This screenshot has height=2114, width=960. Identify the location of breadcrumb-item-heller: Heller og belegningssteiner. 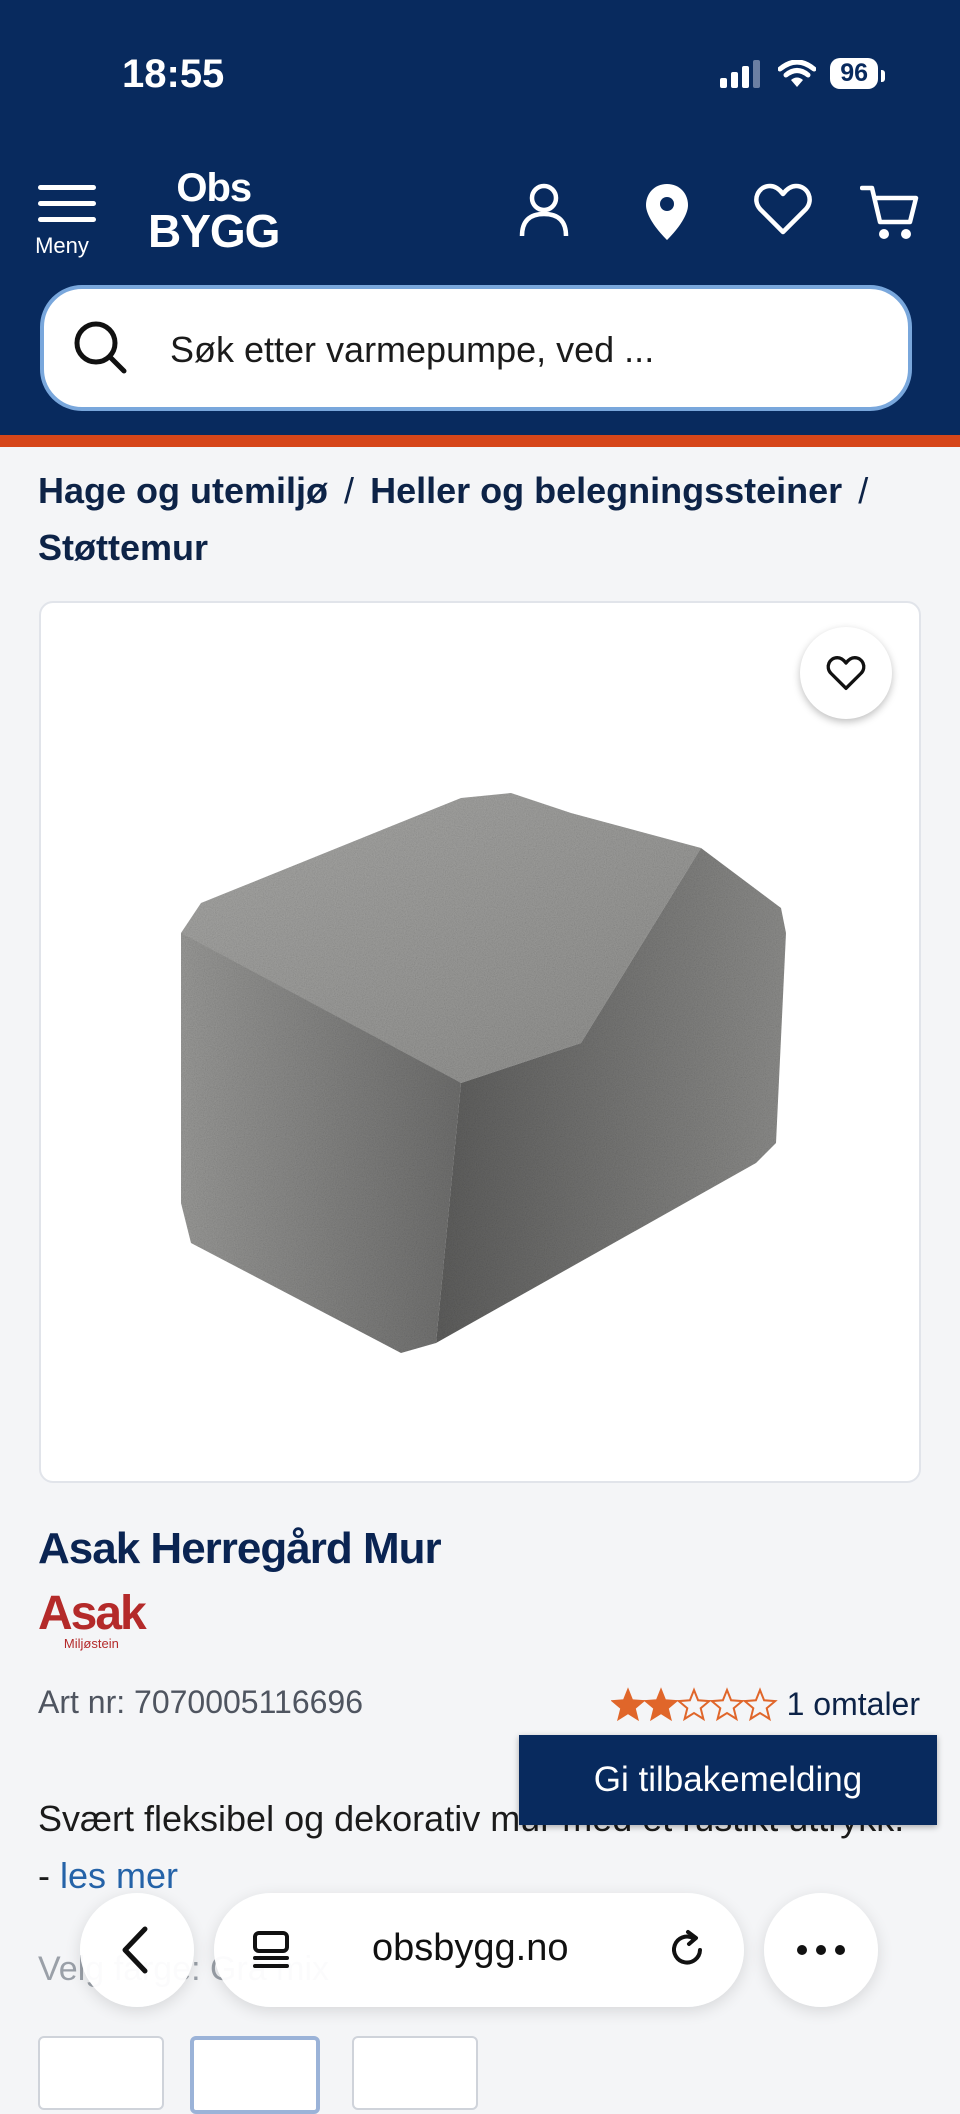
(606, 490).